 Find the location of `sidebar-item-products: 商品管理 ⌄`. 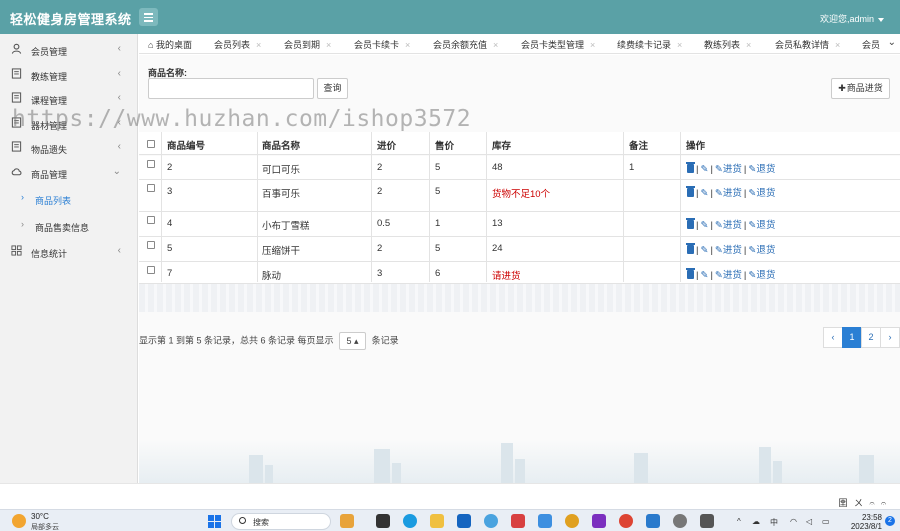

sidebar-item-products: 商品管理 ⌄ is located at coordinates (69, 173).